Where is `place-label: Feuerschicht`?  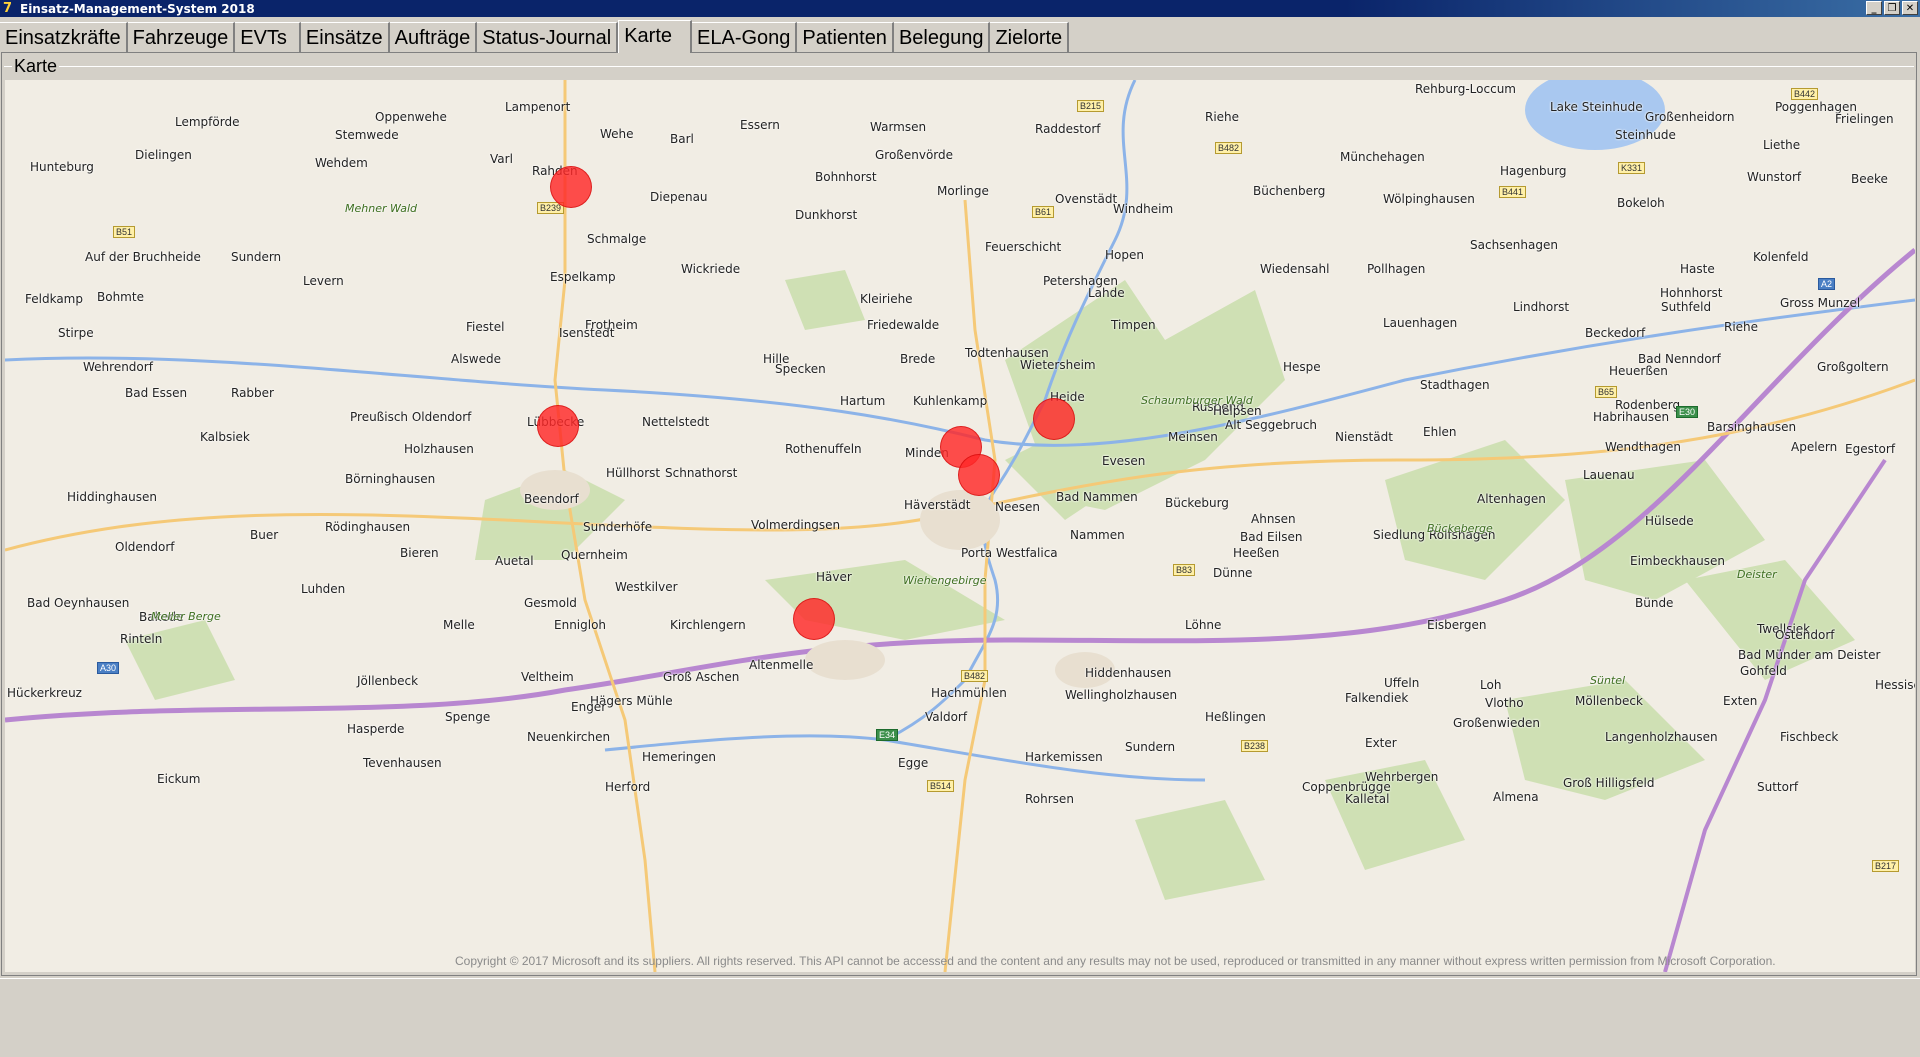 place-label: Feuerschicht is located at coordinates (1023, 247).